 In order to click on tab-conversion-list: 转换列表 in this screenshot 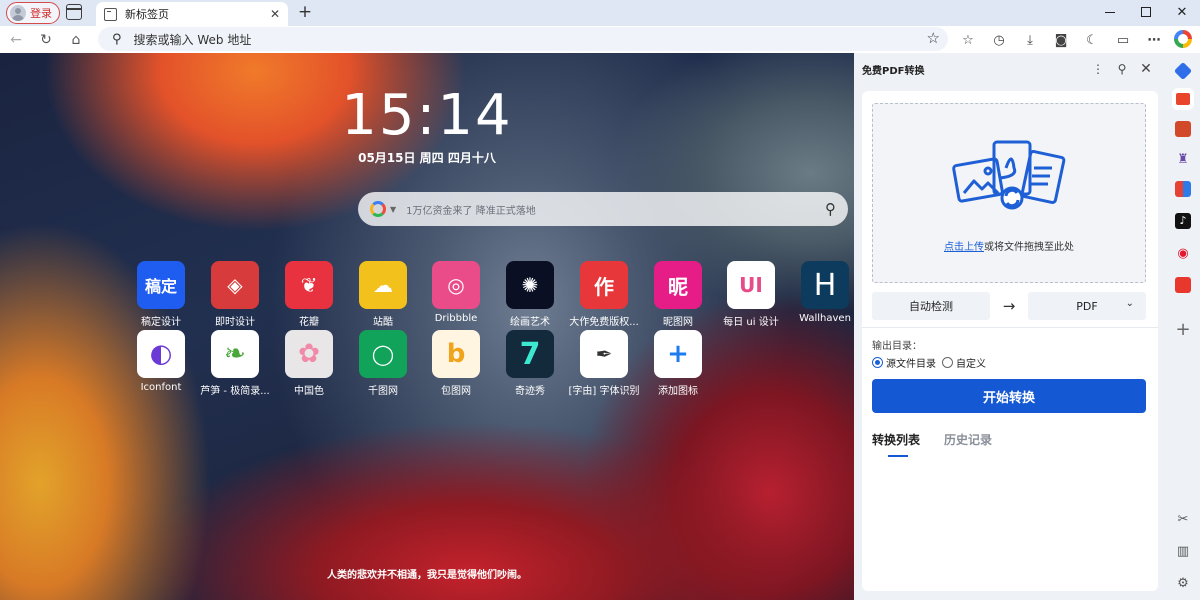, I will do `click(896, 439)`.